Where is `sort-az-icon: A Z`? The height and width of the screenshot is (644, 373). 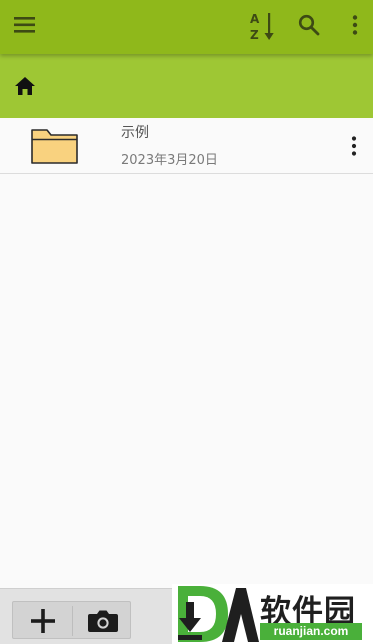 sort-az-icon: A Z is located at coordinates (262, 27).